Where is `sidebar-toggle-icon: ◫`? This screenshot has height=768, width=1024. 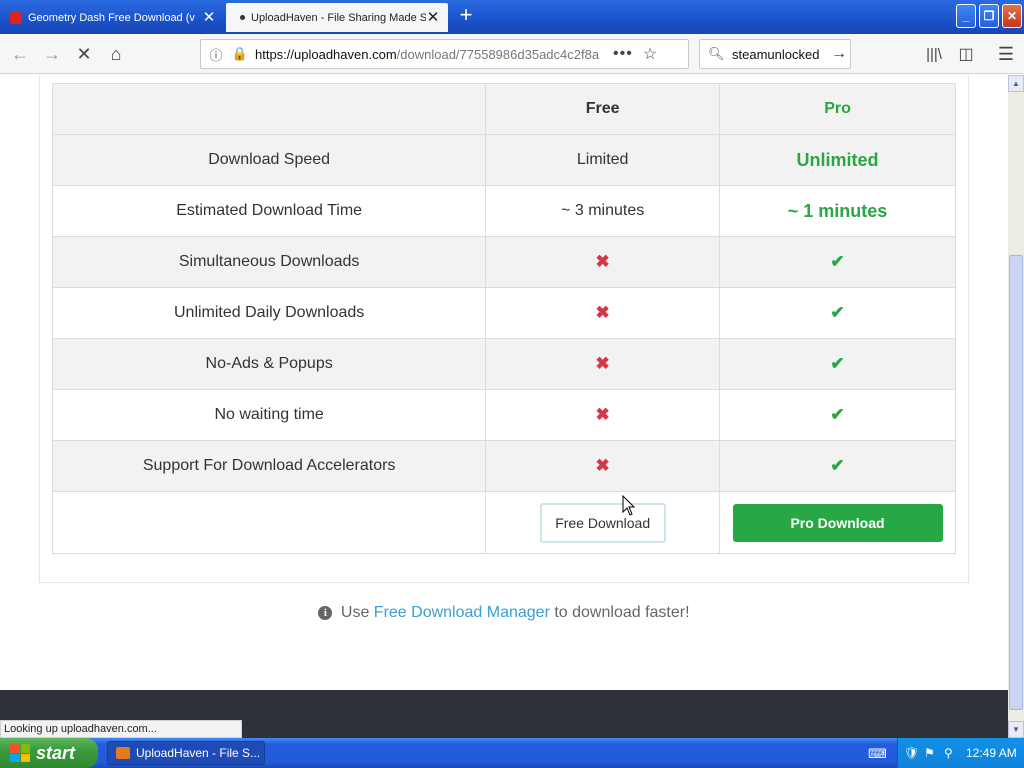 sidebar-toggle-icon: ◫ is located at coordinates (966, 54).